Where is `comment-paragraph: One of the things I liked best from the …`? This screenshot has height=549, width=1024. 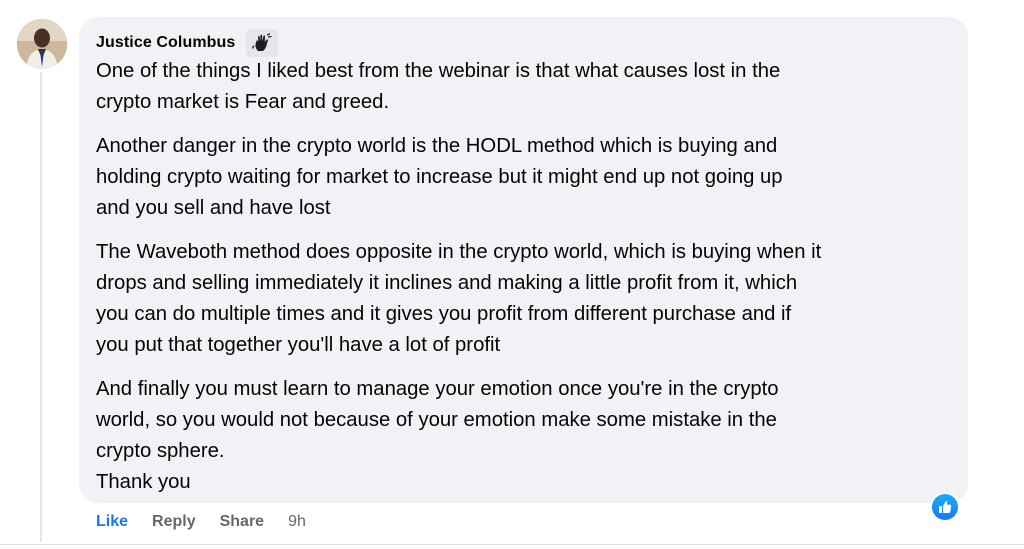
comment-paragraph: One of the things I liked best from the … is located at coordinates (438, 86).